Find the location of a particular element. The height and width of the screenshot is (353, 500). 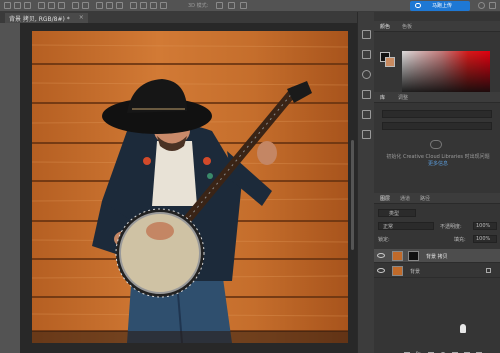

tab-swatches: 色板 is located at coordinates (407, 26).